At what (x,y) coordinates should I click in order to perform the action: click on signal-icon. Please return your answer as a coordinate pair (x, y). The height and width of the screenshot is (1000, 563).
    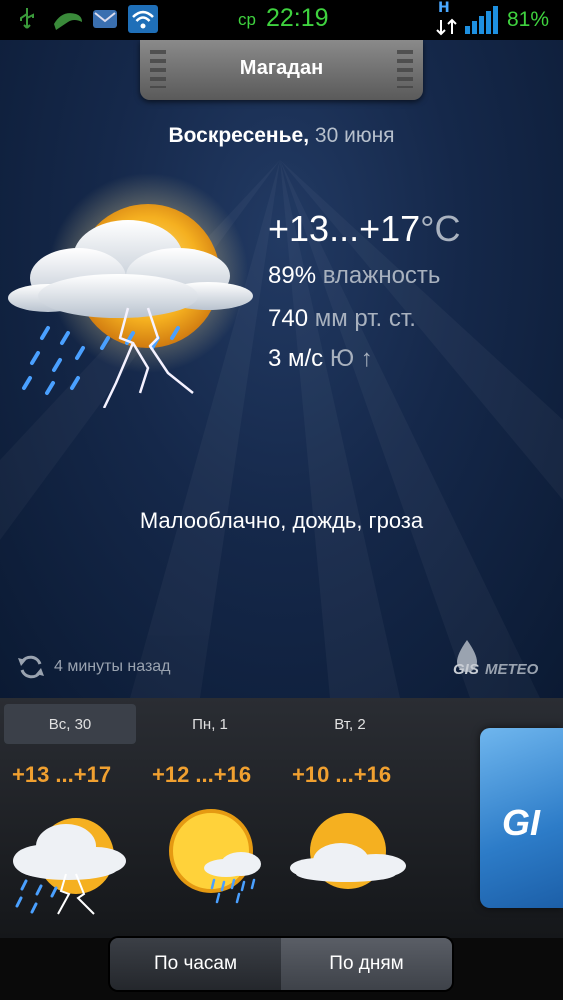
    Looking at the image, I should click on (481, 20).